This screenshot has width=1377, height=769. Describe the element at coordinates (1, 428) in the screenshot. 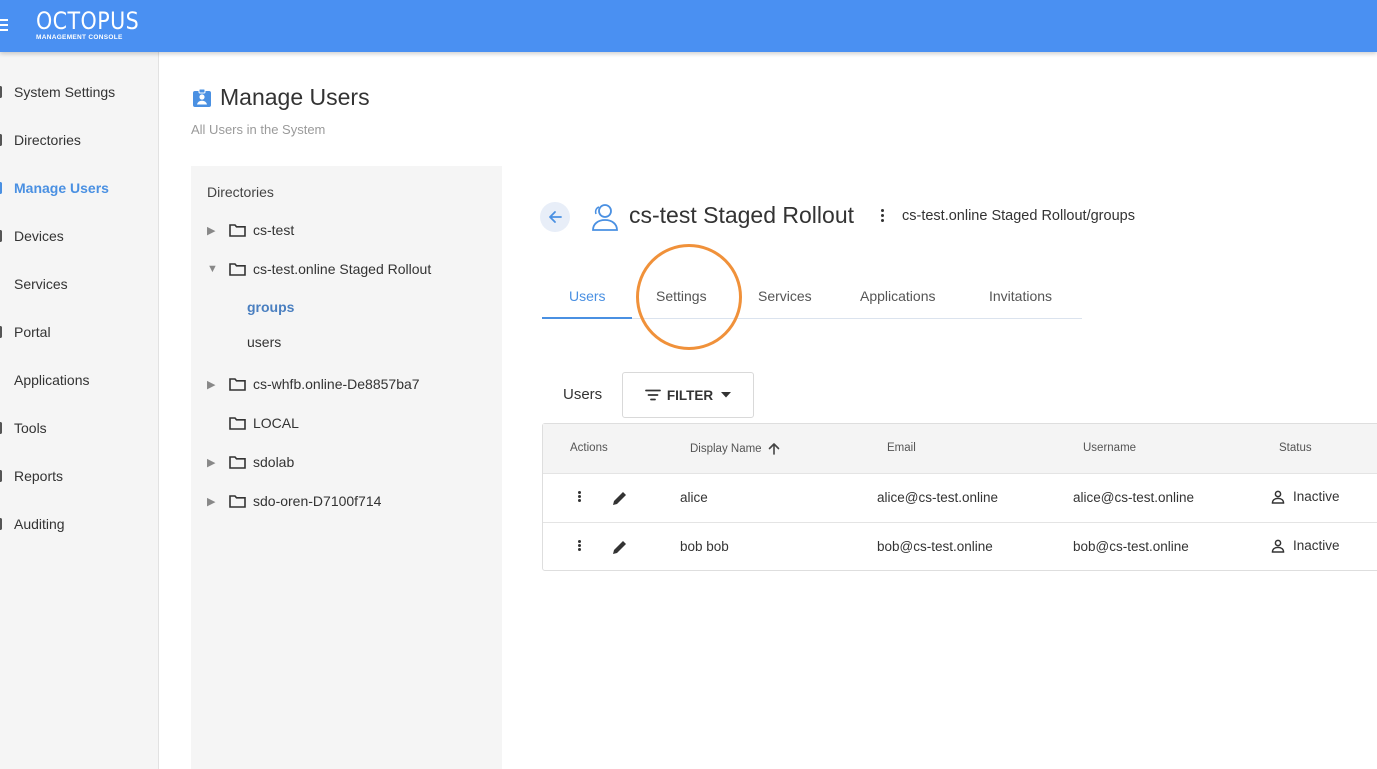

I see `tools-icon` at that location.